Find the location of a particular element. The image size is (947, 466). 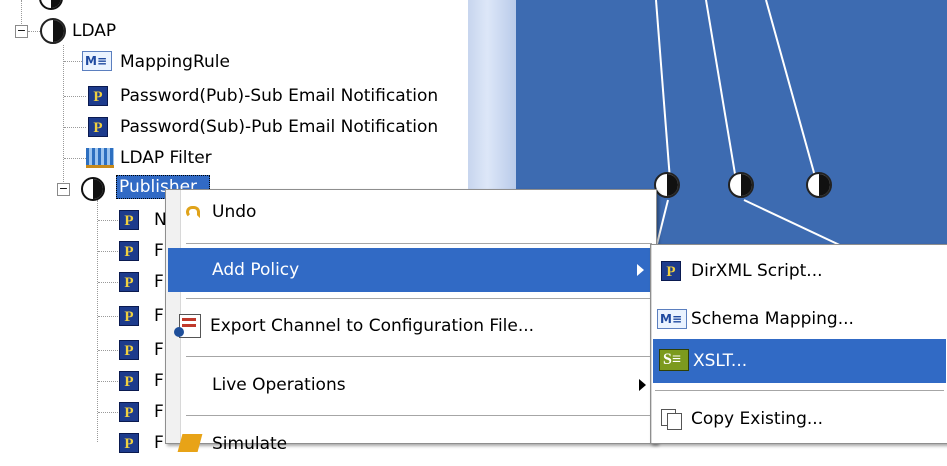

filter-icon is located at coordinates (100, 158).